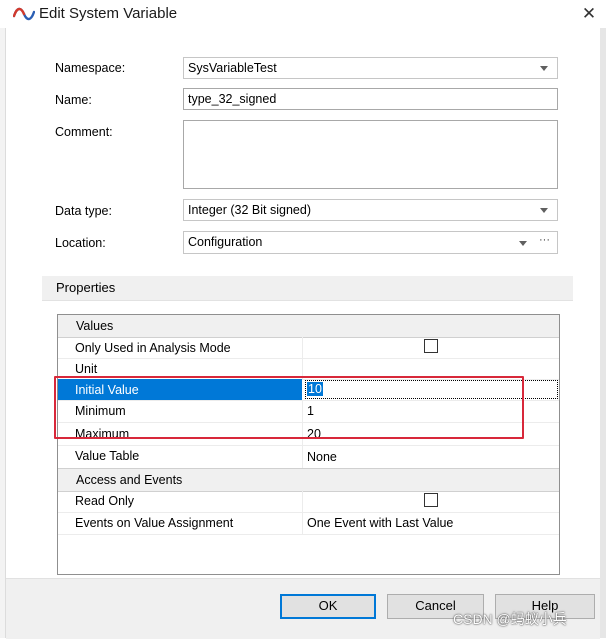  I want to click on category-values: Values, so click(308, 326).